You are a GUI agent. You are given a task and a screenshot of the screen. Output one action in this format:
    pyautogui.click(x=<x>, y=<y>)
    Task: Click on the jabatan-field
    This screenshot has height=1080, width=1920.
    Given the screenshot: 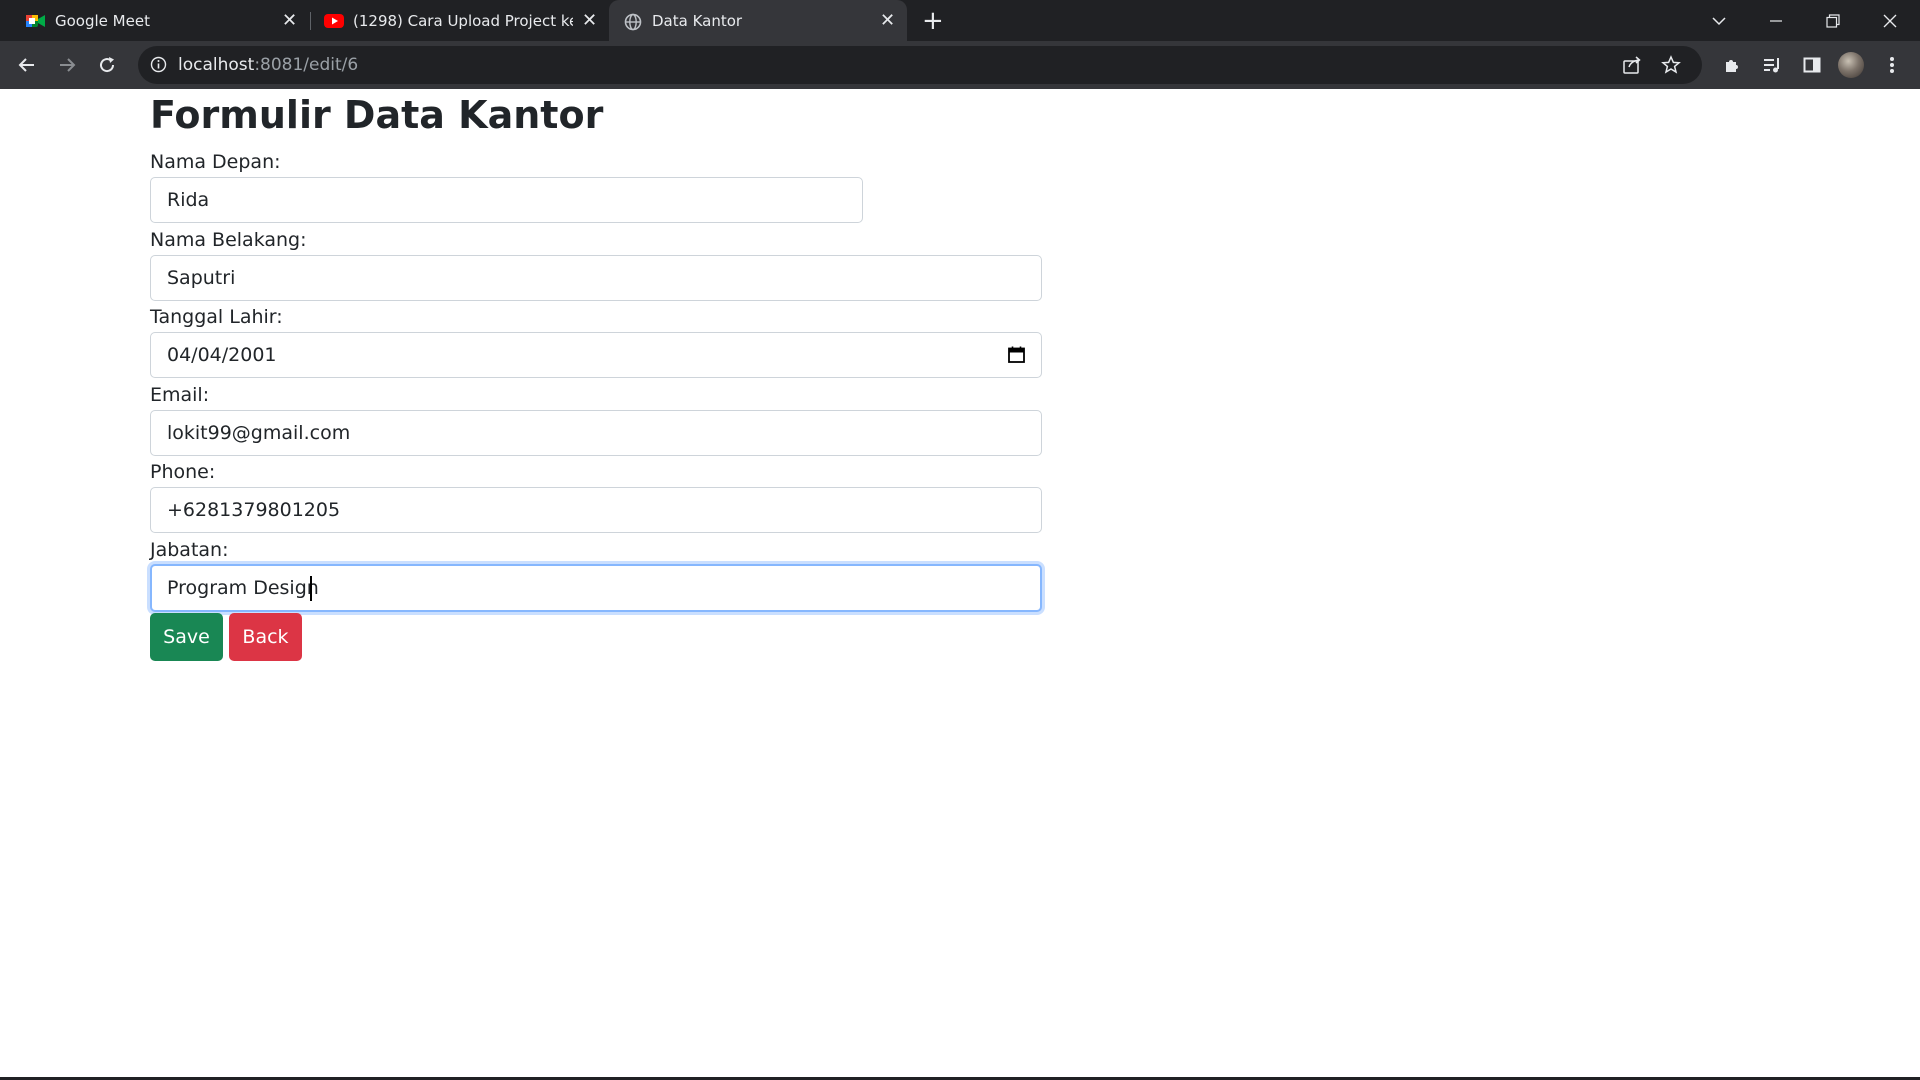 What is the action you would take?
    pyautogui.click(x=596, y=588)
    